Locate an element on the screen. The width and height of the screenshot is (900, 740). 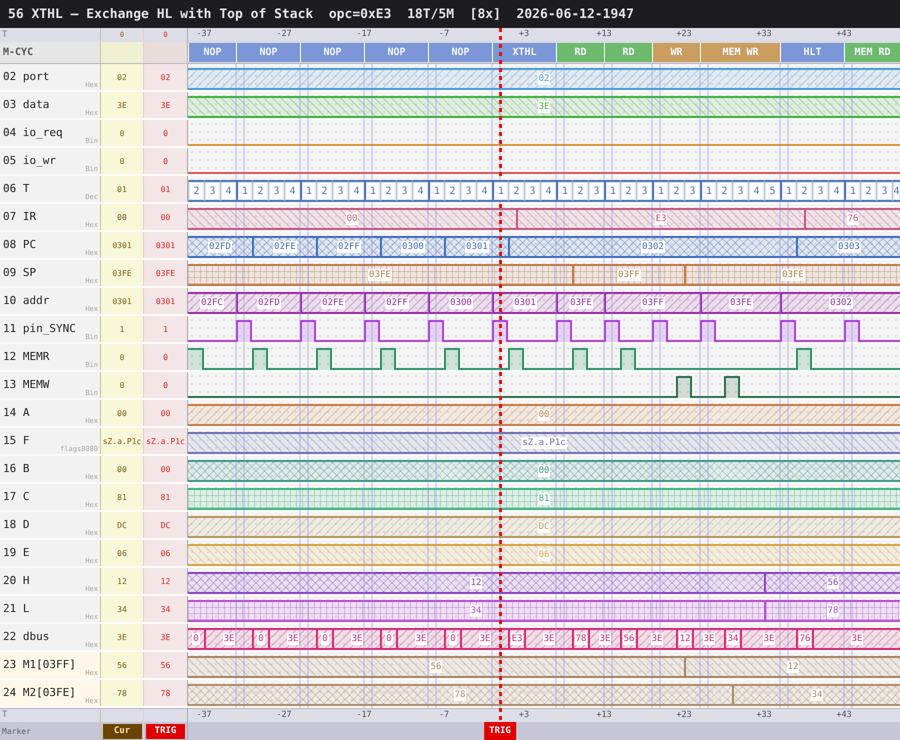
signal-name: 04 io_req is located at coordinates (33, 133).